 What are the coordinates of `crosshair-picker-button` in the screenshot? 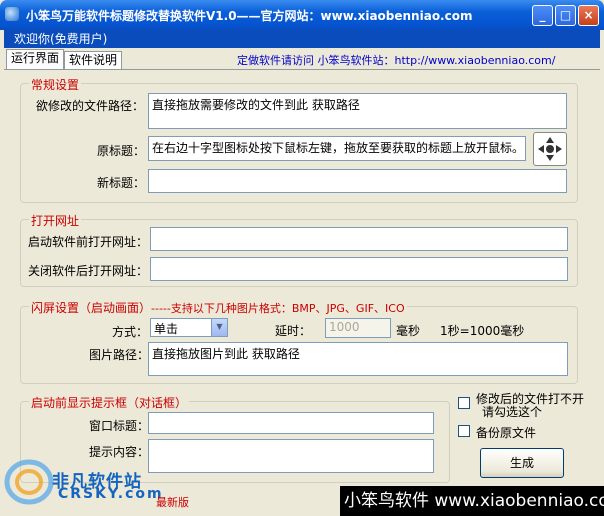 It's located at (550, 149).